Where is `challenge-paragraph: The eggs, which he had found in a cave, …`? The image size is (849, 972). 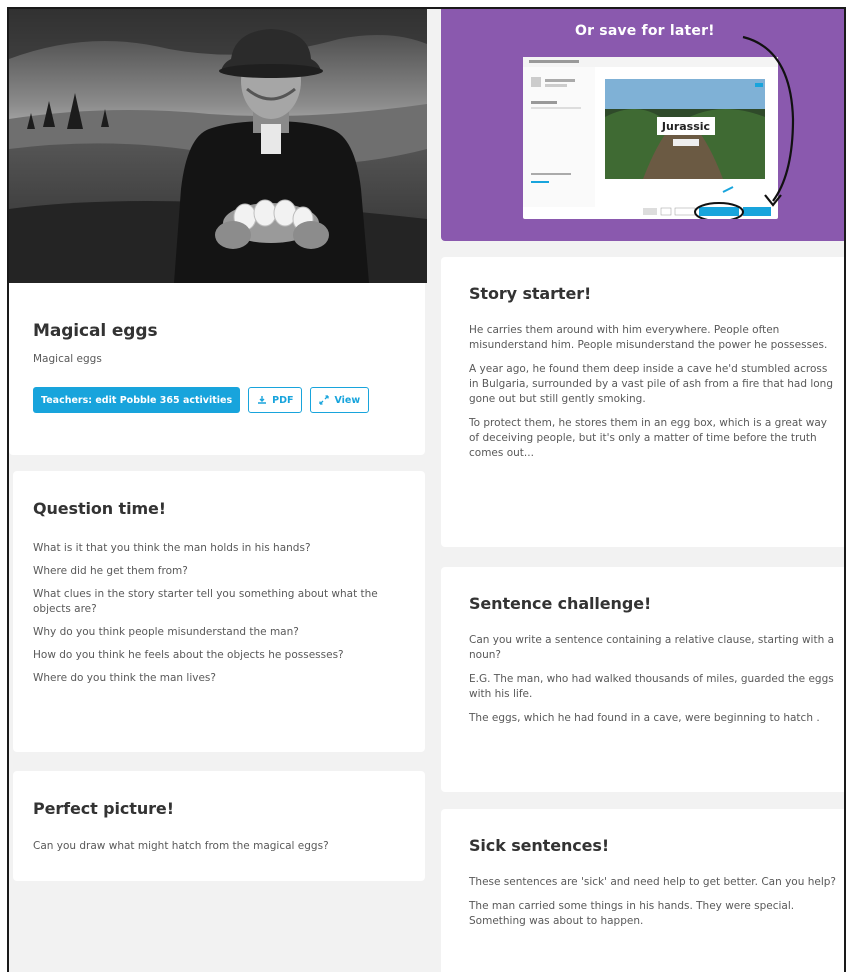
challenge-paragraph: The eggs, which he had found in a cave, … is located at coordinates (644, 718).